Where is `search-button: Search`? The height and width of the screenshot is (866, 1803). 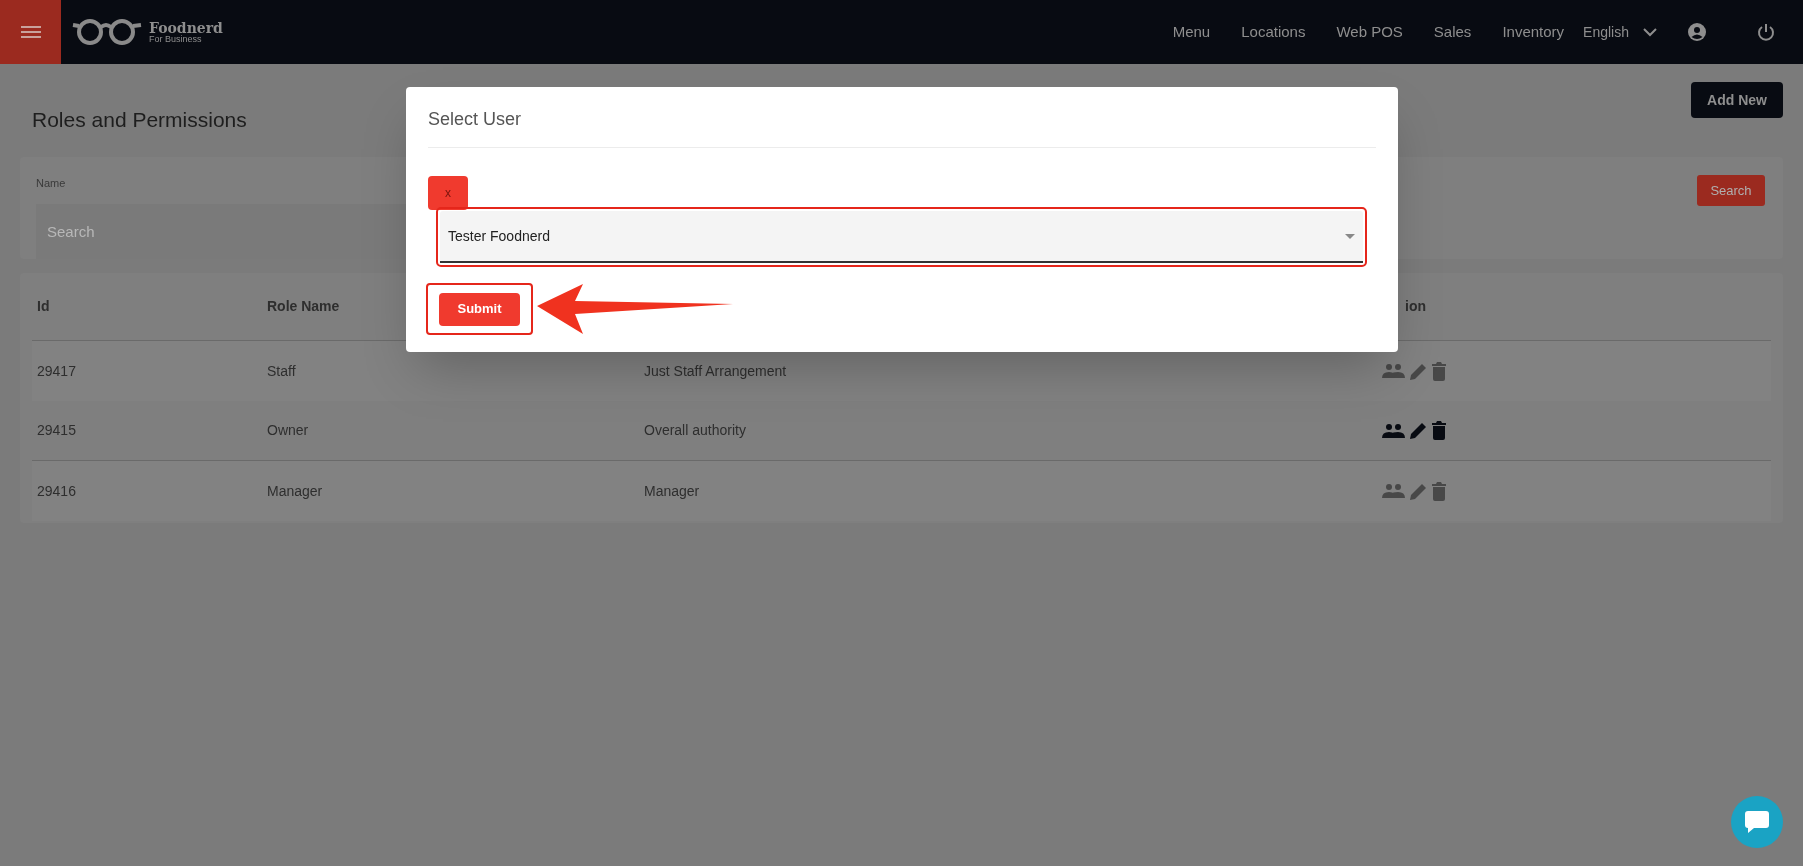 search-button: Search is located at coordinates (1731, 190).